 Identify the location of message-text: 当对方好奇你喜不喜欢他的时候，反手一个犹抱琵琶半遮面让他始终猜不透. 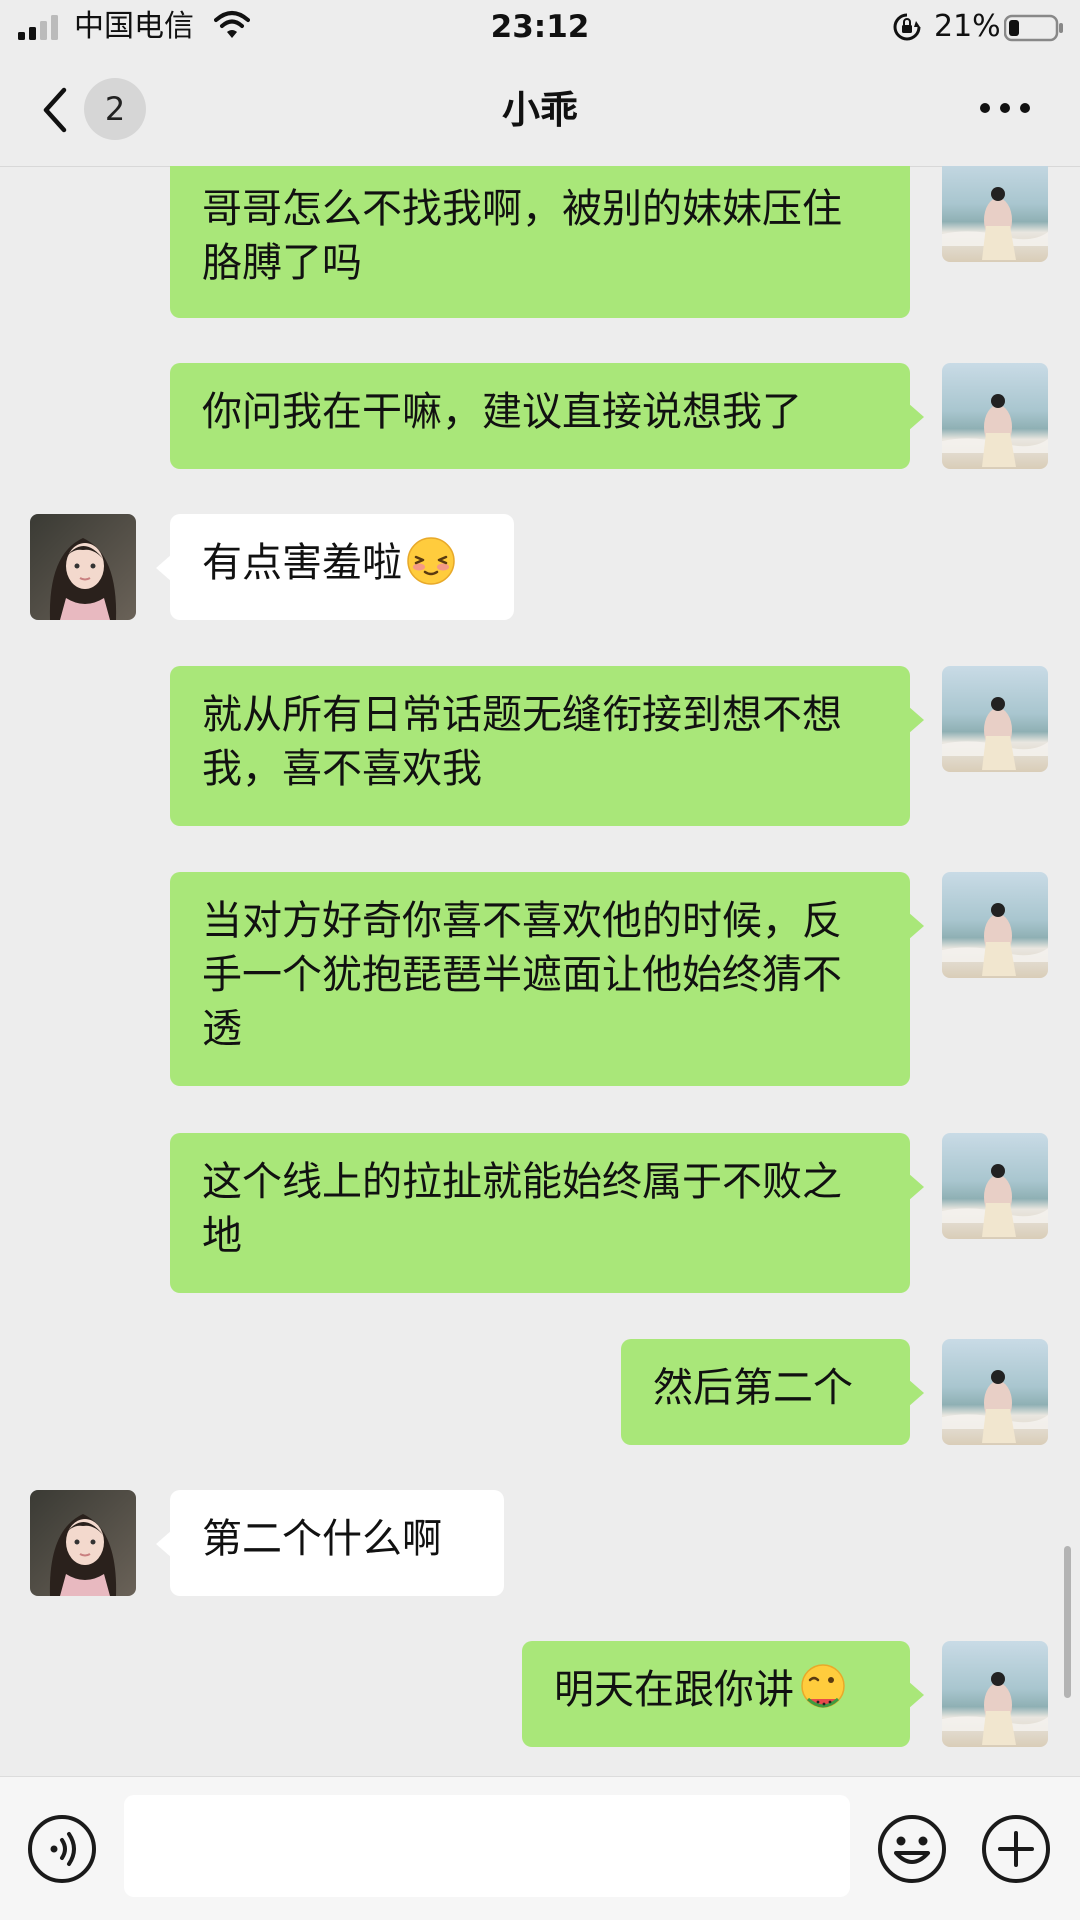
(522, 975).